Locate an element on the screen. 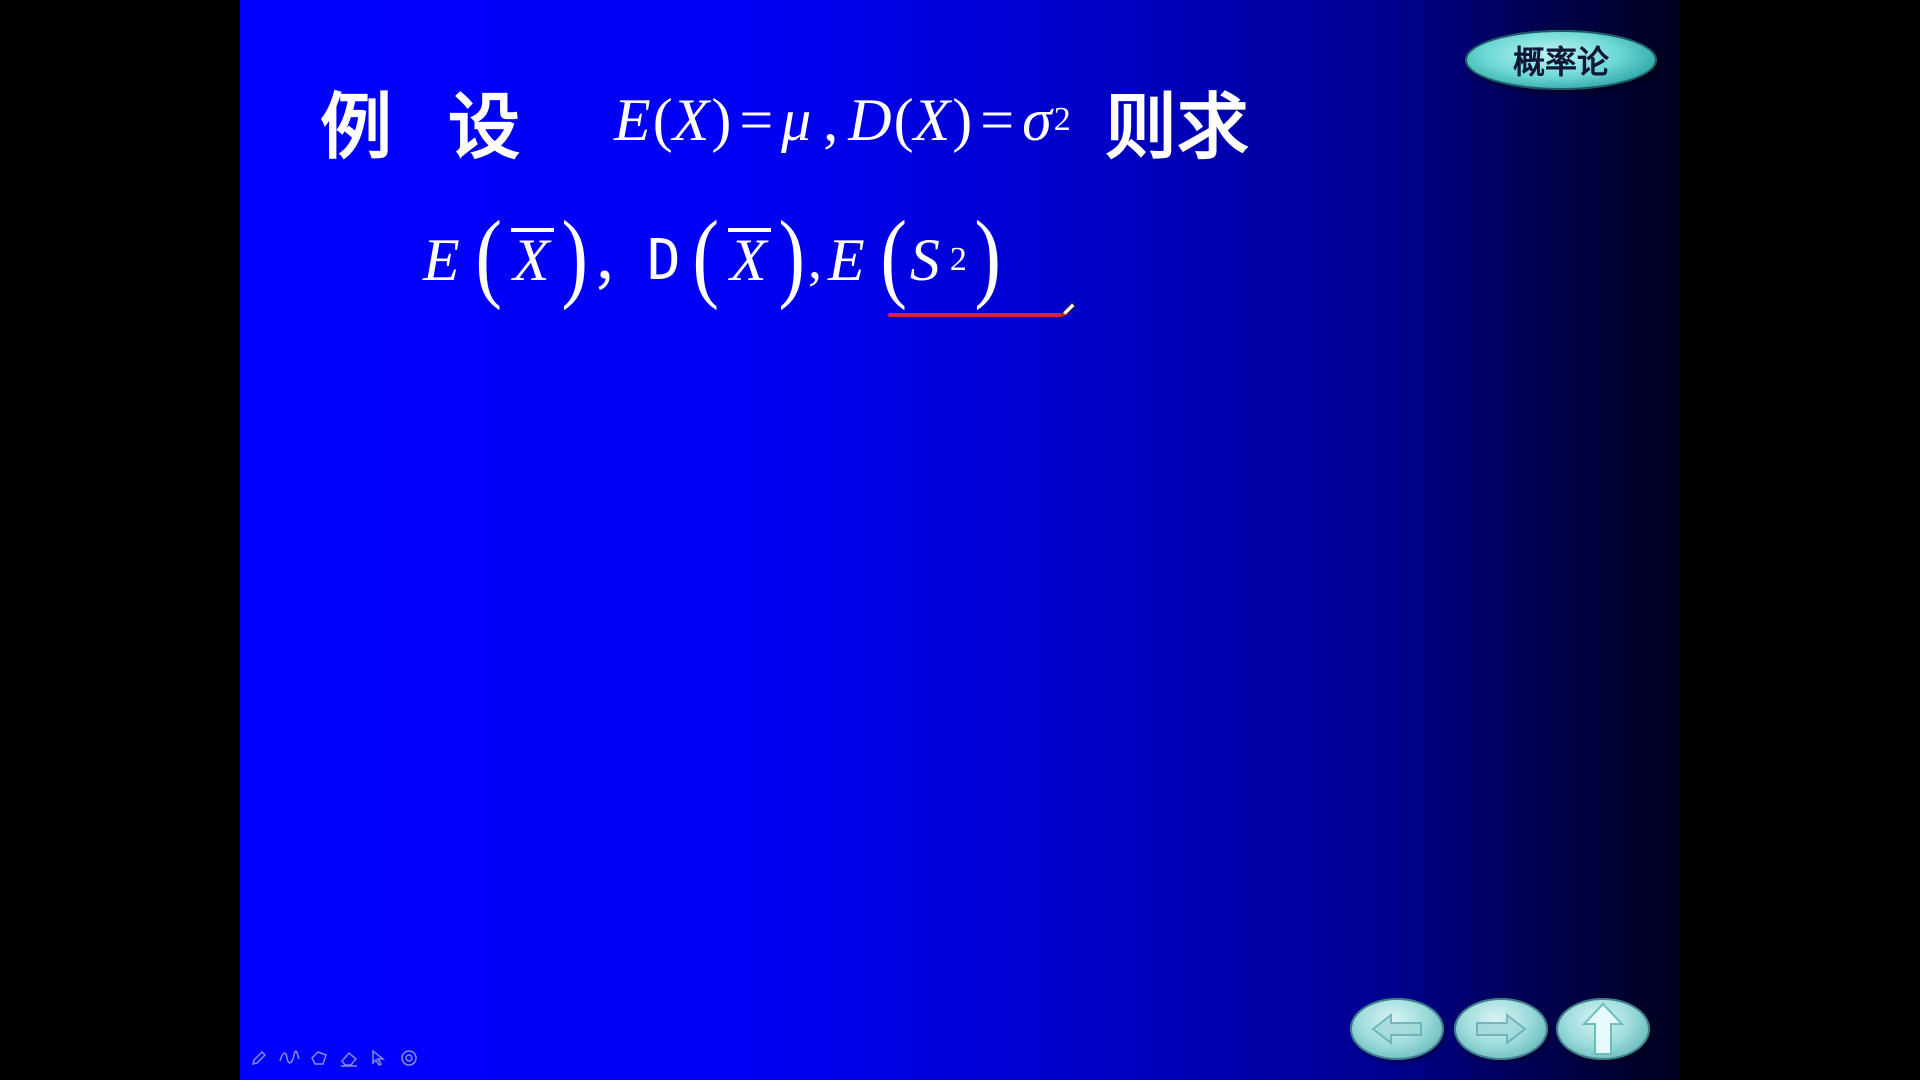 The height and width of the screenshot is (1080, 1920). previous-slide-button is located at coordinates (1397, 1029).